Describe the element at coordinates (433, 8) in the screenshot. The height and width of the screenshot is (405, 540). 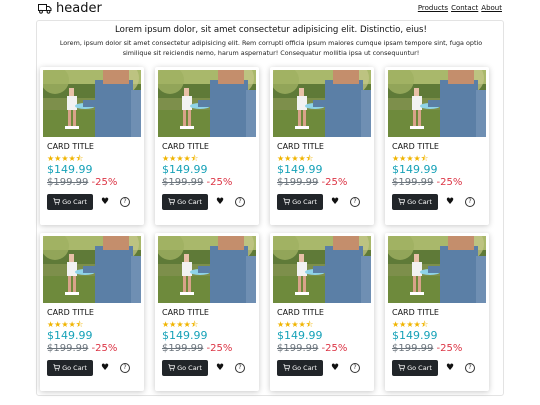
I see `nav-link-products: Products` at that location.